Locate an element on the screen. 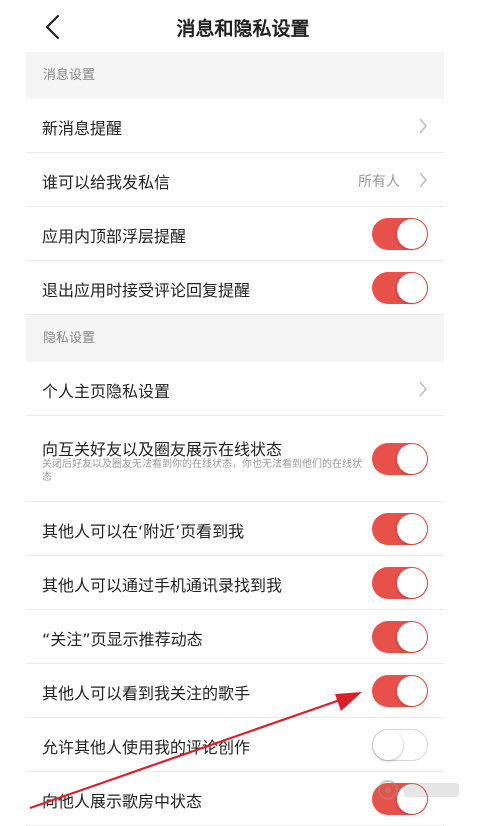  setting-label: 个人主页隐私设置 is located at coordinates (106, 391).